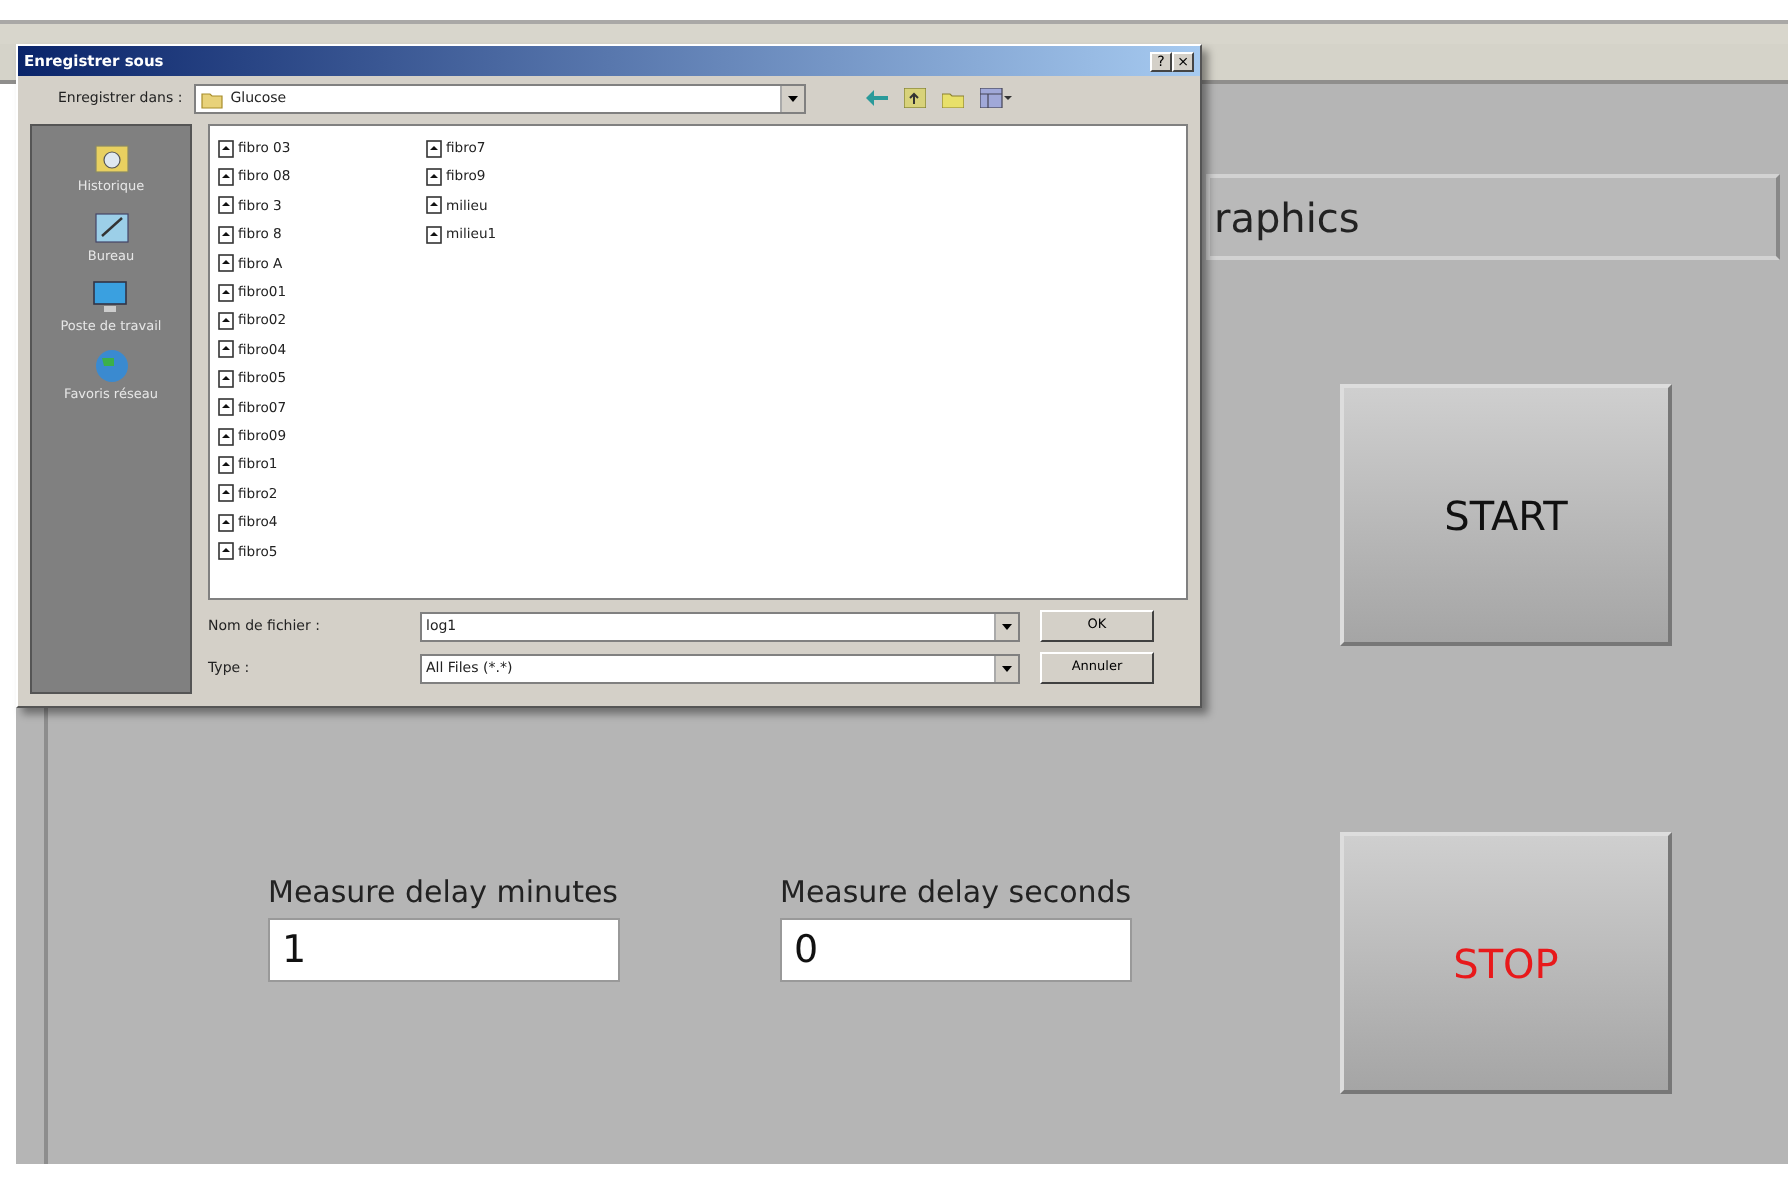 The width and height of the screenshot is (1788, 1188). I want to click on new-folder-icon, so click(953, 98).